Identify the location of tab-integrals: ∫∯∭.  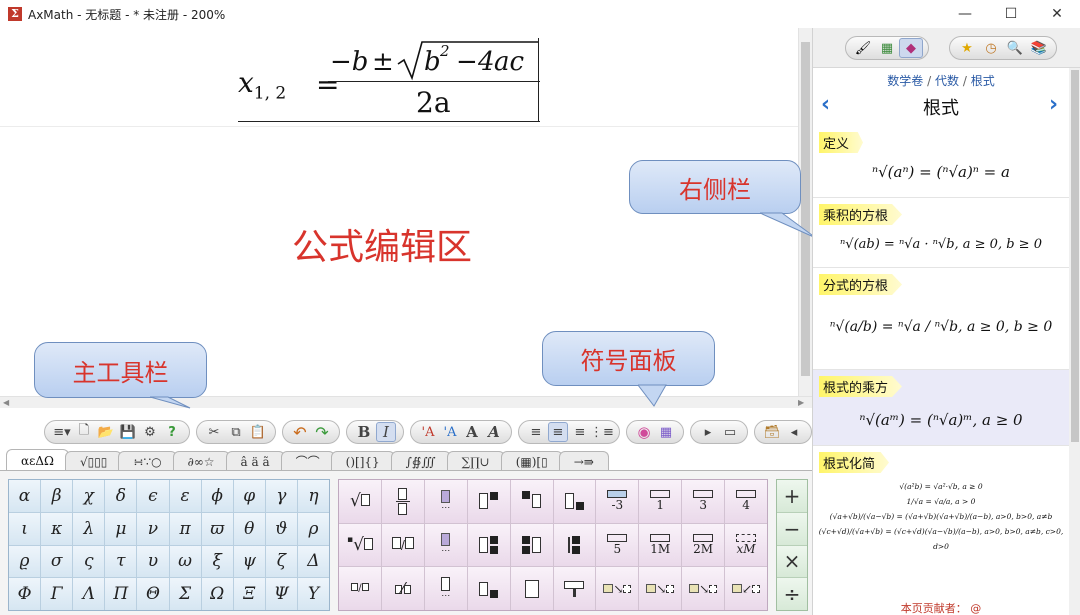
(420, 461).